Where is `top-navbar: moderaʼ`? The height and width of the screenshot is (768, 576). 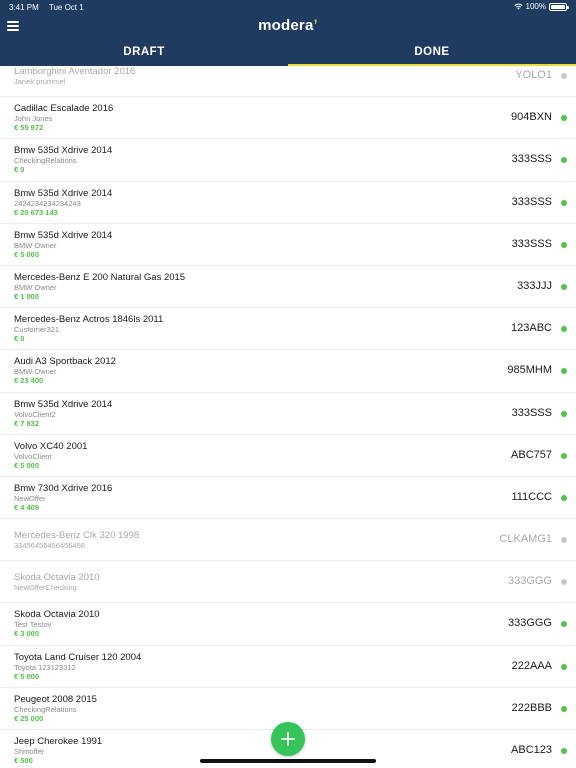
top-navbar: moderaʼ is located at coordinates (288, 27).